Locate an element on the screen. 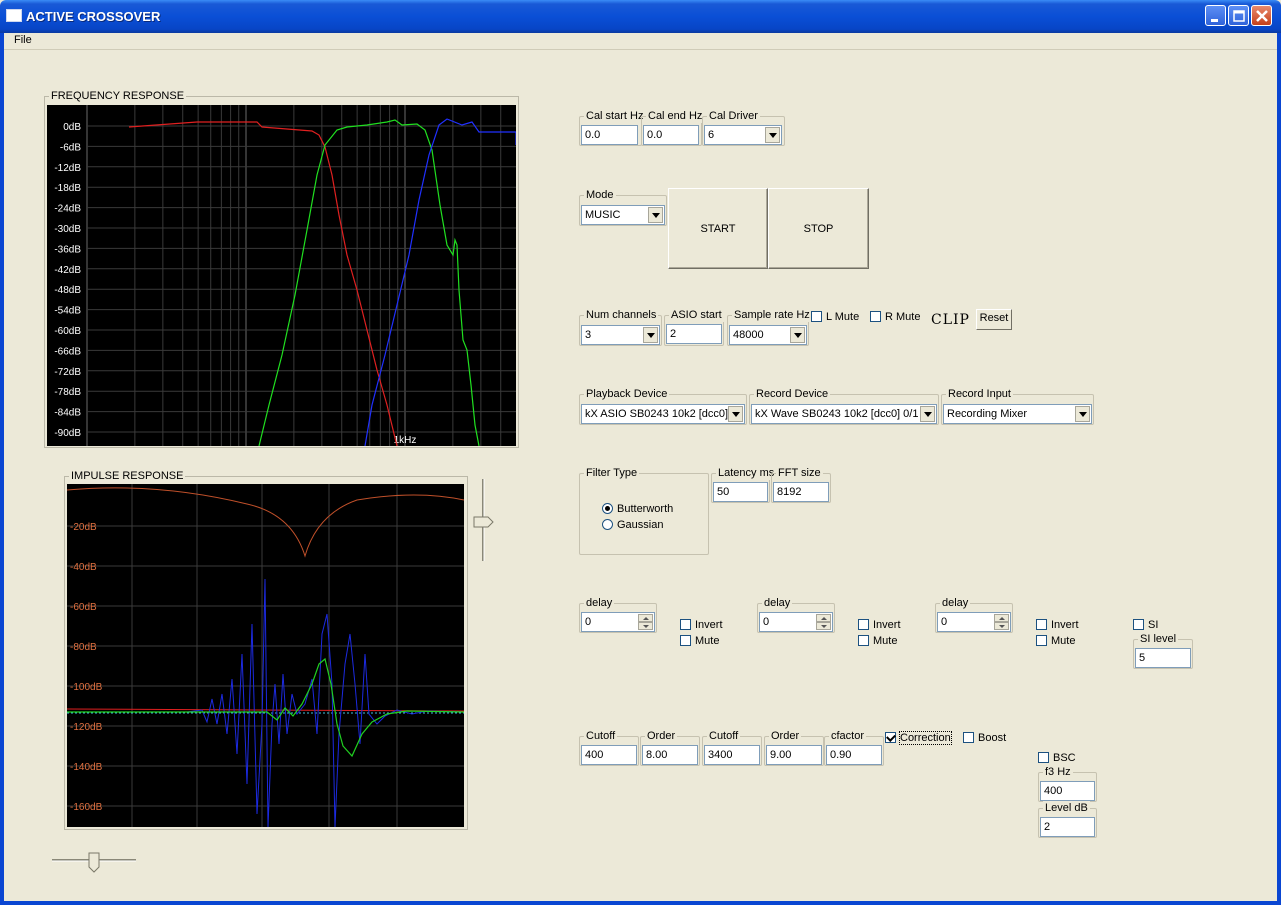  mute-checkbox-2: Mute is located at coordinates (877, 641).